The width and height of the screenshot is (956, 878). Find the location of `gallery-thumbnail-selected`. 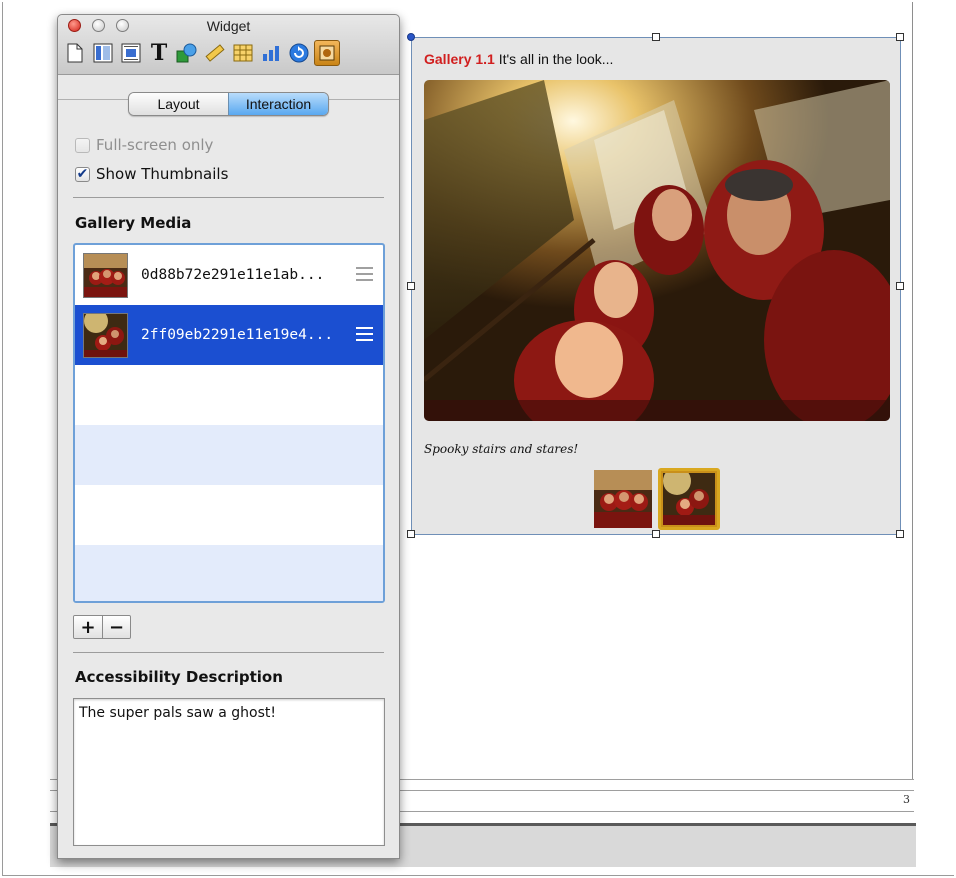

gallery-thumbnail-selected is located at coordinates (689, 499).